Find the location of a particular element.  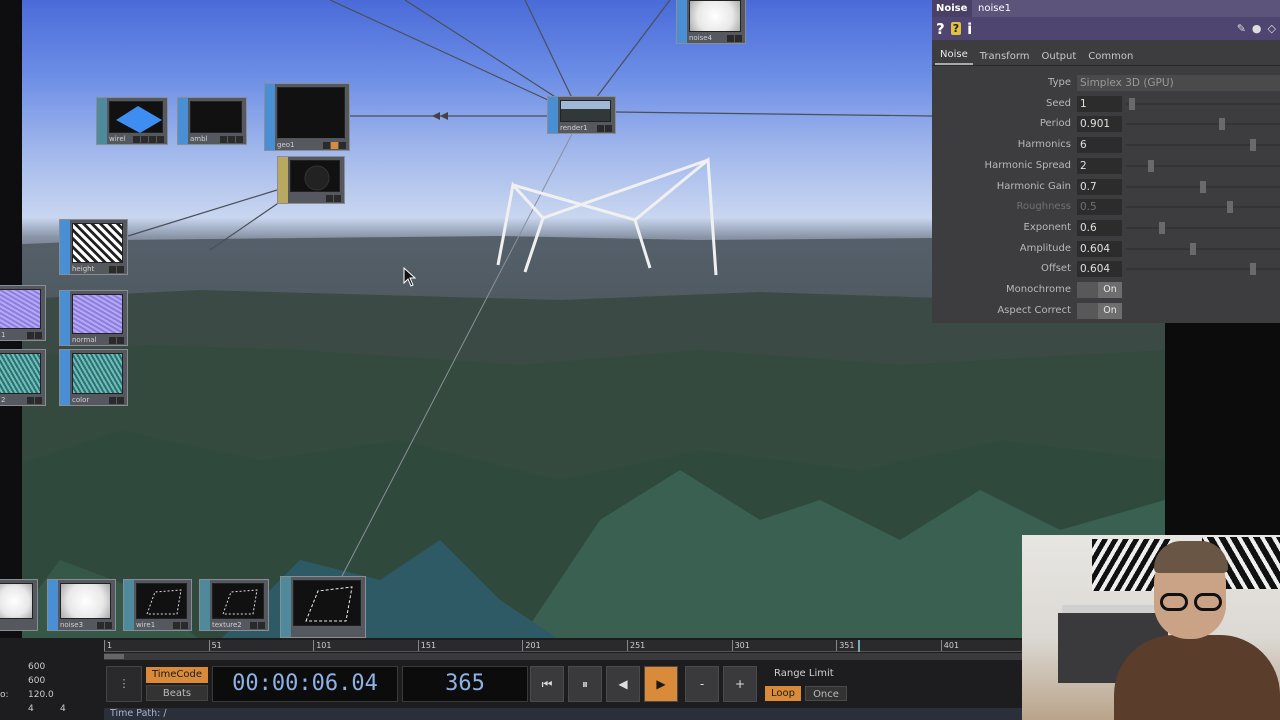

offset-field: 0.604 is located at coordinates (1099, 269).